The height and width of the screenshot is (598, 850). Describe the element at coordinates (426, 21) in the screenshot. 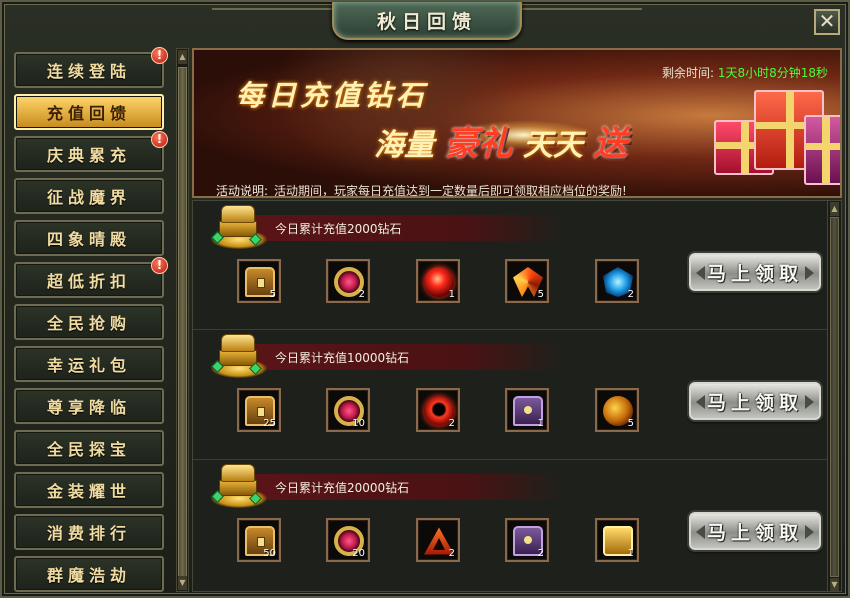

I see `window-title: 秋日回馈` at that location.